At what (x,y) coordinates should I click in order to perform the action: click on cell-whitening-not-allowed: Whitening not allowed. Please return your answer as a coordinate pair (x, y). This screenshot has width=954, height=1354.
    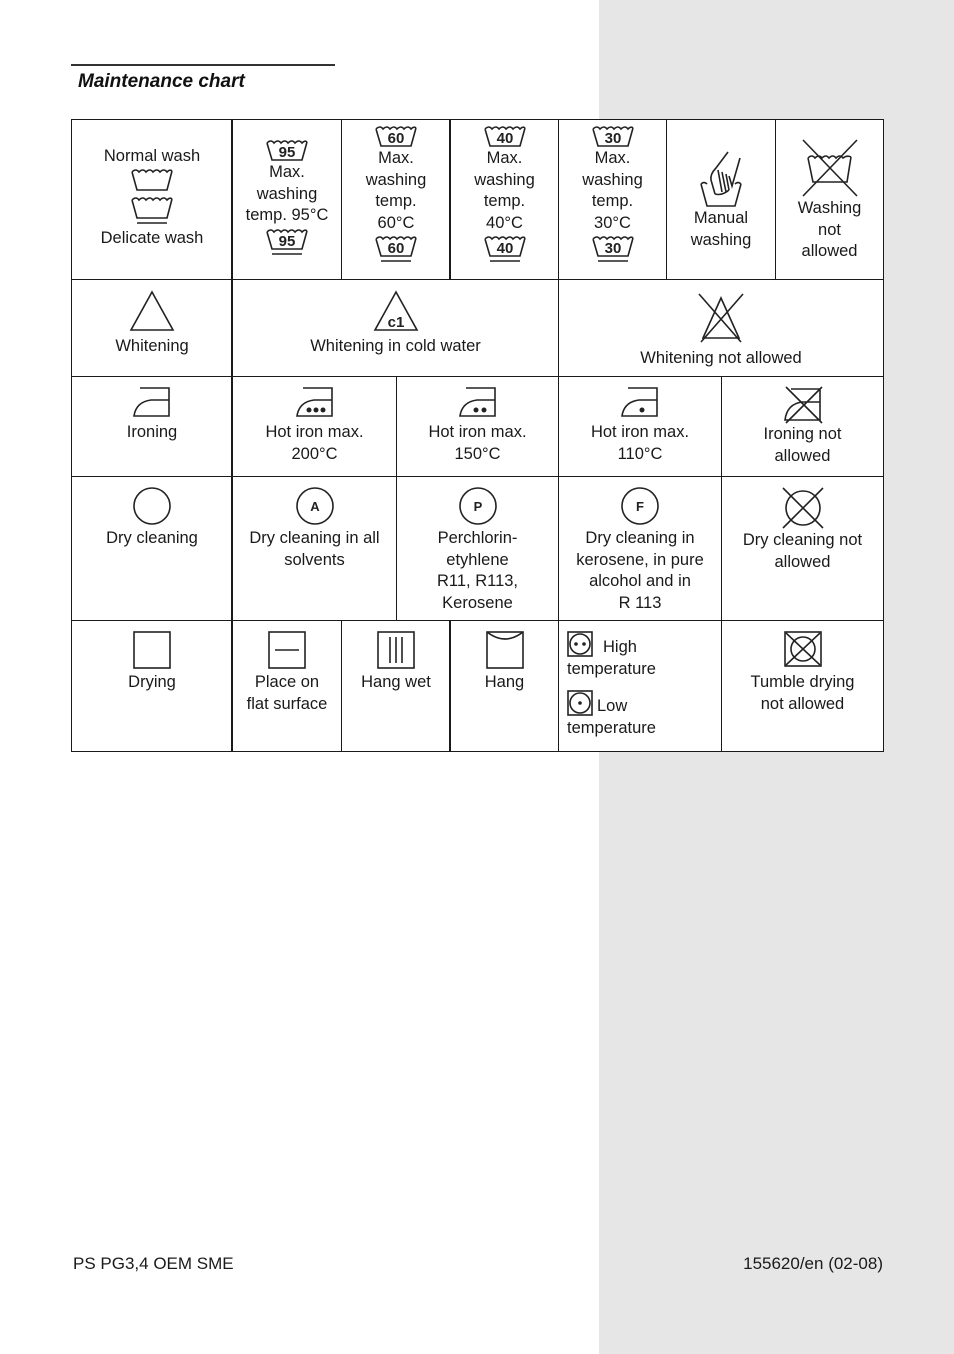
    Looking at the image, I should click on (721, 328).